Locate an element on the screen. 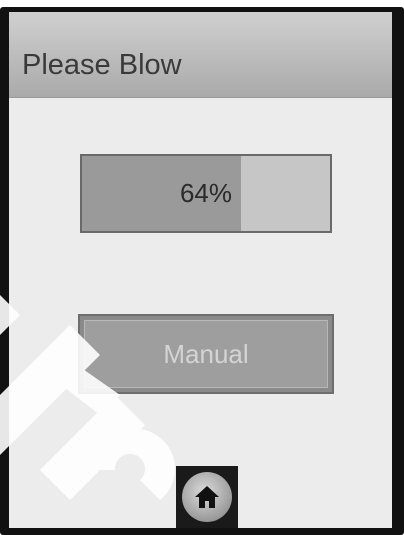  home-button-circle is located at coordinates (207, 497).